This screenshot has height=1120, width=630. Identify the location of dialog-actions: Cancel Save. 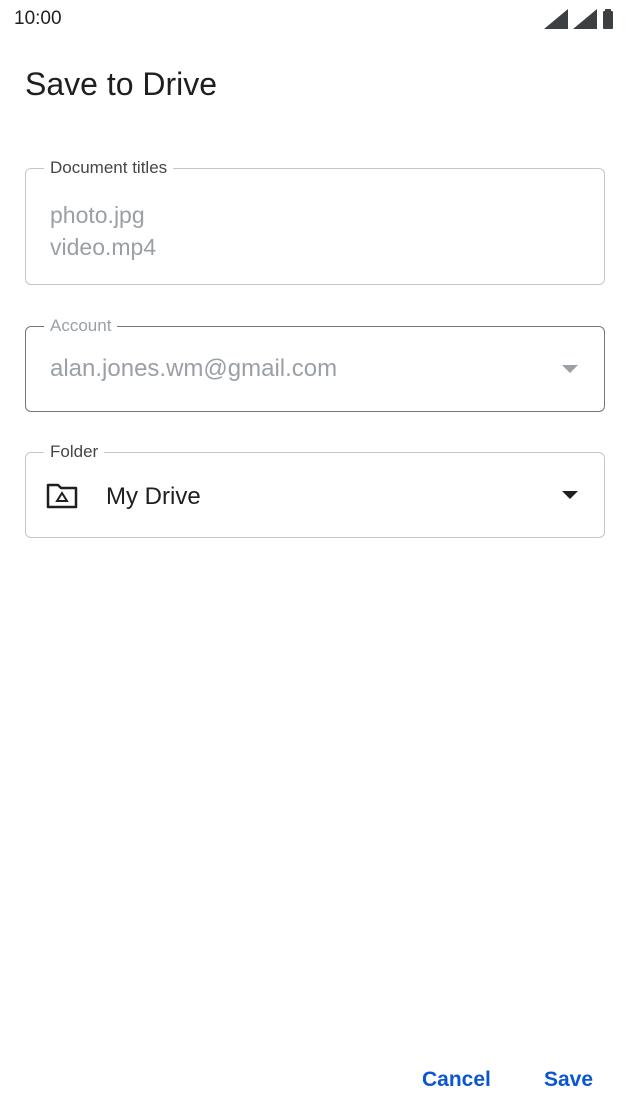
(315, 1080).